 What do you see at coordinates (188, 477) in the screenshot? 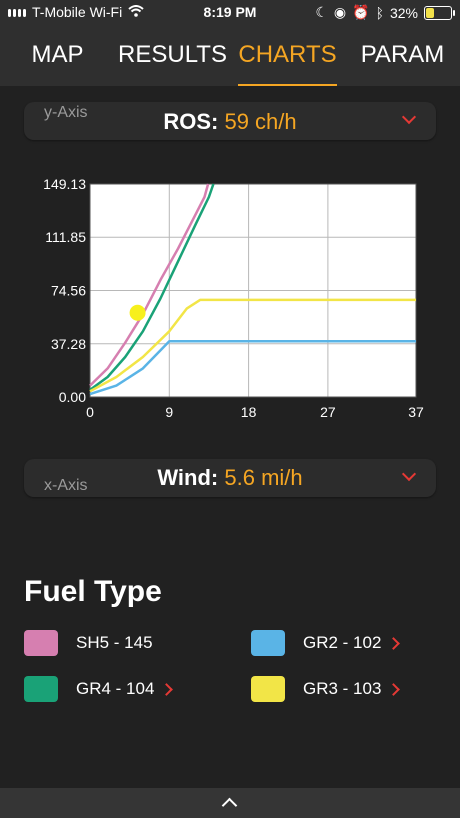
I see `x-axis-variable-name: Wind:` at bounding box center [188, 477].